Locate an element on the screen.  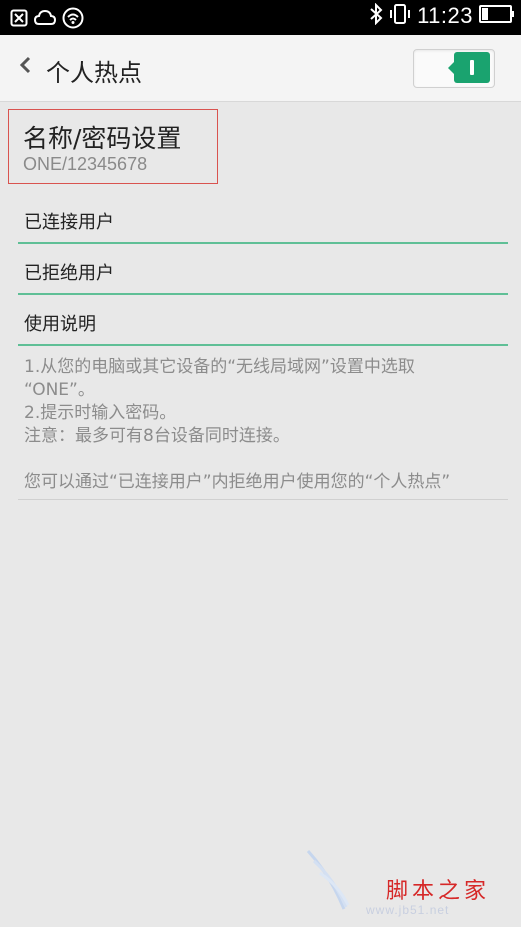
row-instructions: 使用说明 is located at coordinates (263, 326).